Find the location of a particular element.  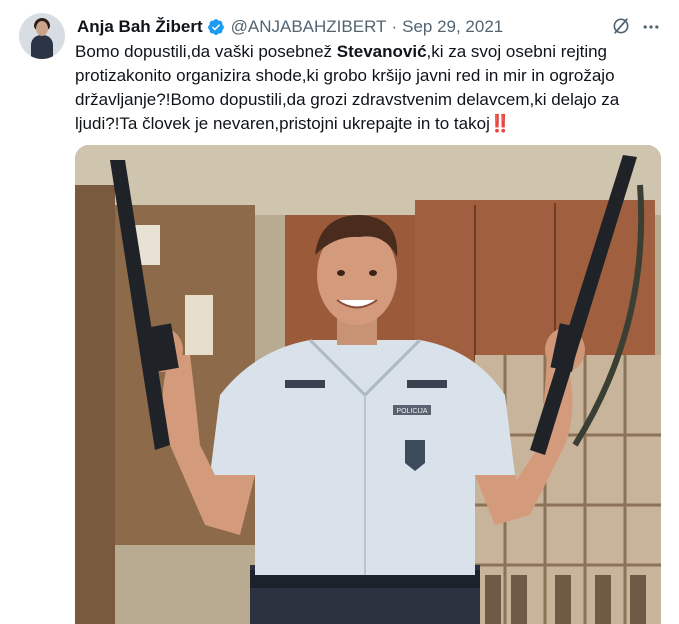

tweet-date: Sep 29, 2021 is located at coordinates (452, 27).